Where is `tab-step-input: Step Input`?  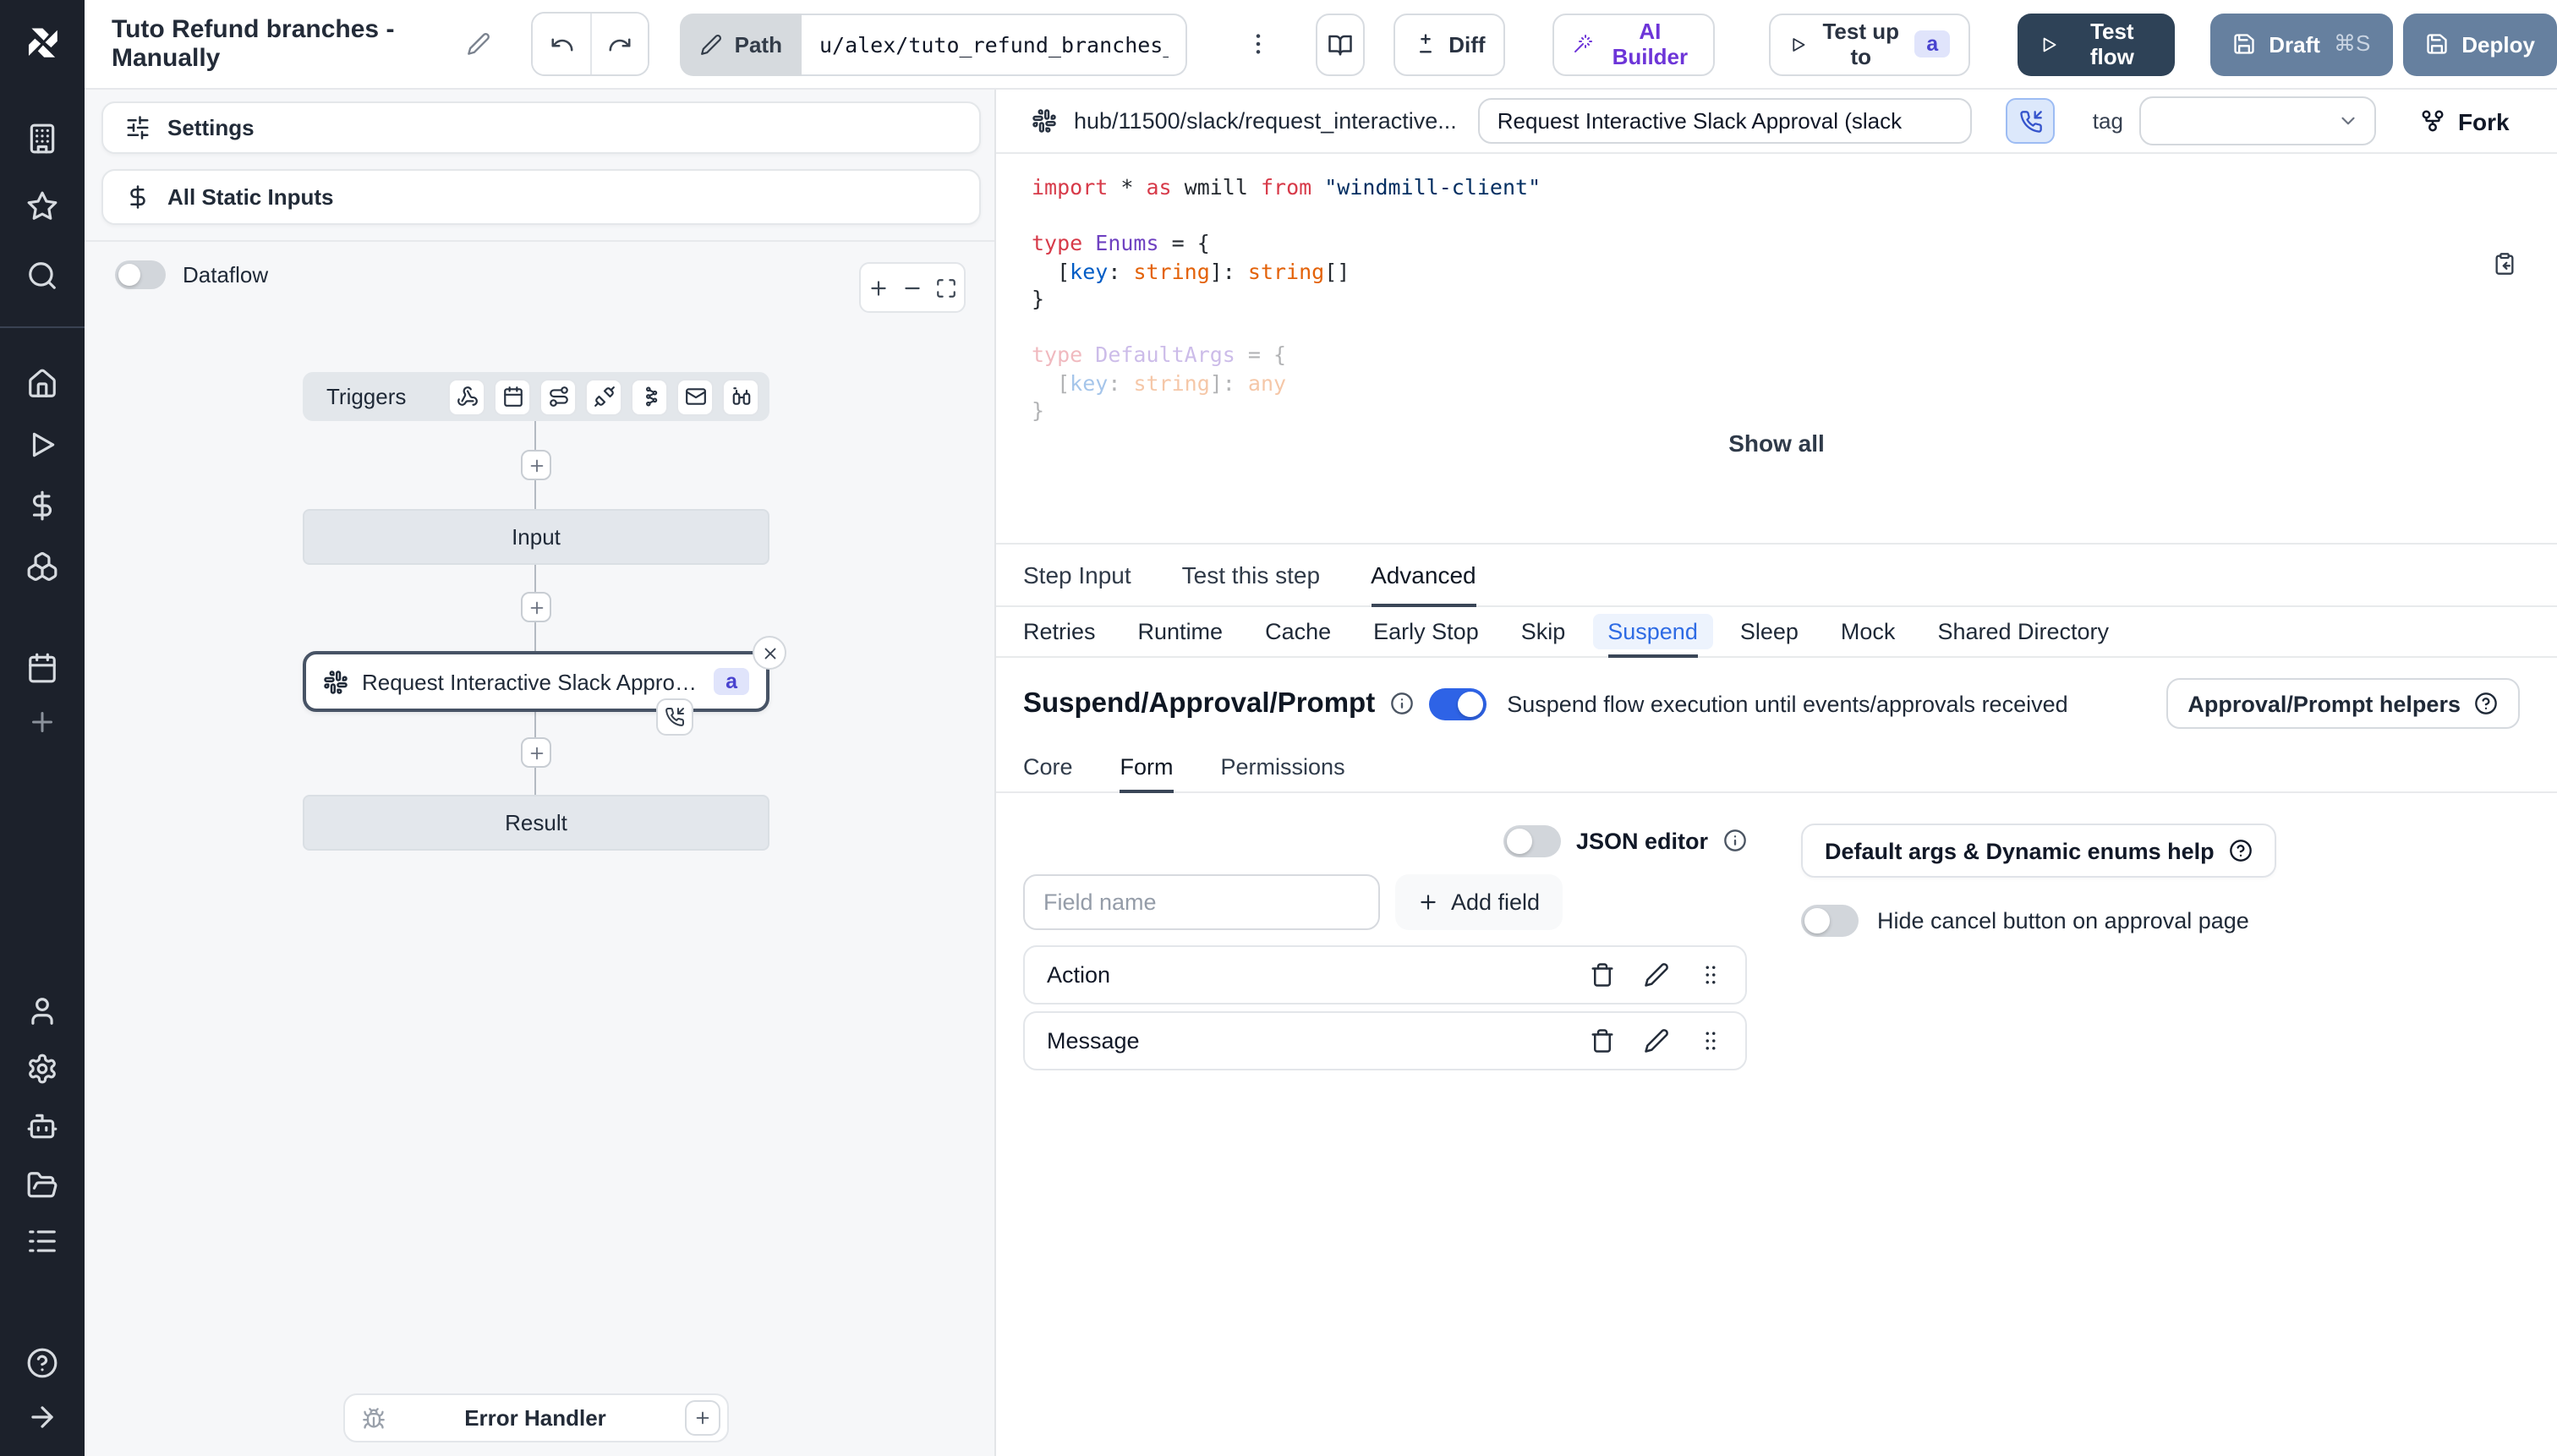
tab-step-input: Step Input is located at coordinates (1077, 576).